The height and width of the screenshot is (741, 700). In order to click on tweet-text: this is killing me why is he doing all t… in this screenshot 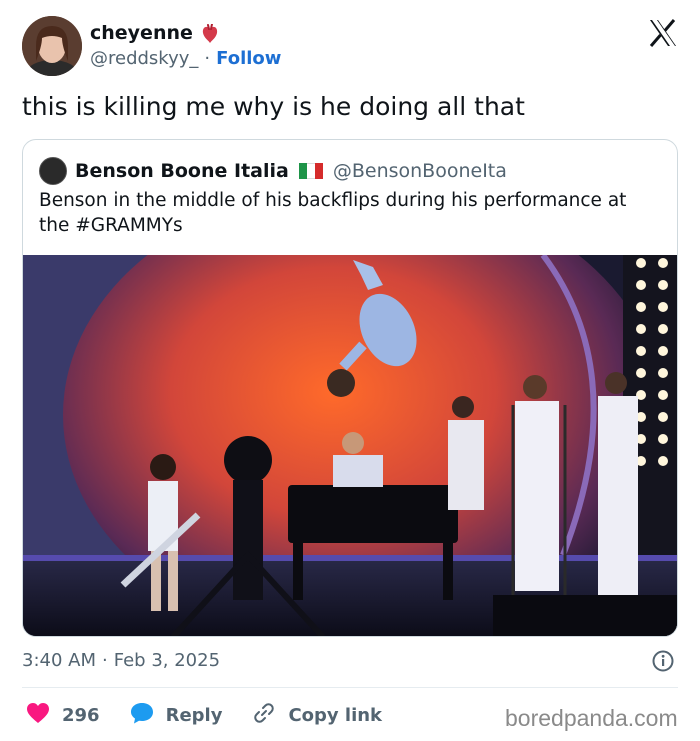, I will do `click(273, 106)`.